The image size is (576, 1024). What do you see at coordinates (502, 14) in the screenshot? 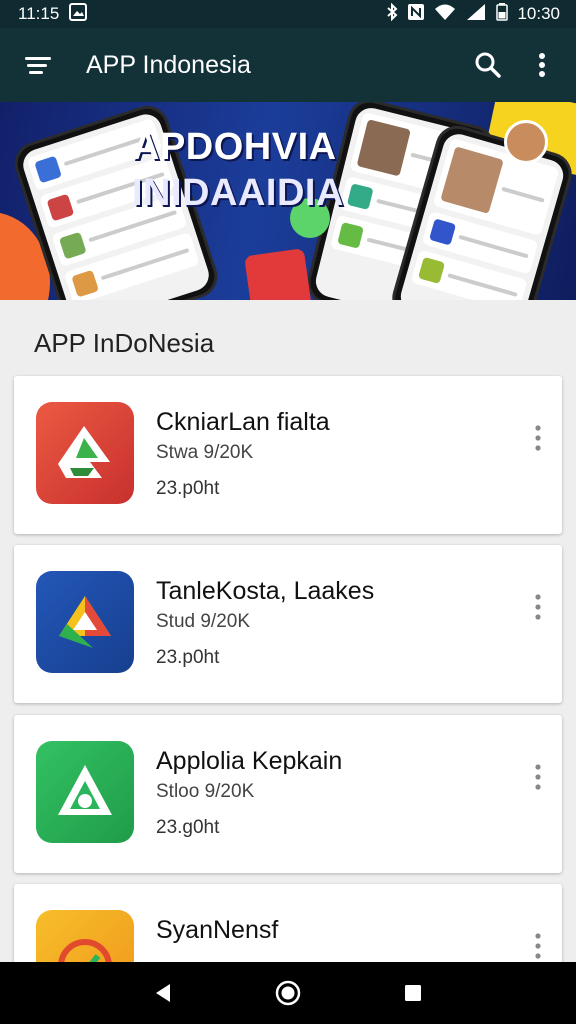
I see `battery-icon` at bounding box center [502, 14].